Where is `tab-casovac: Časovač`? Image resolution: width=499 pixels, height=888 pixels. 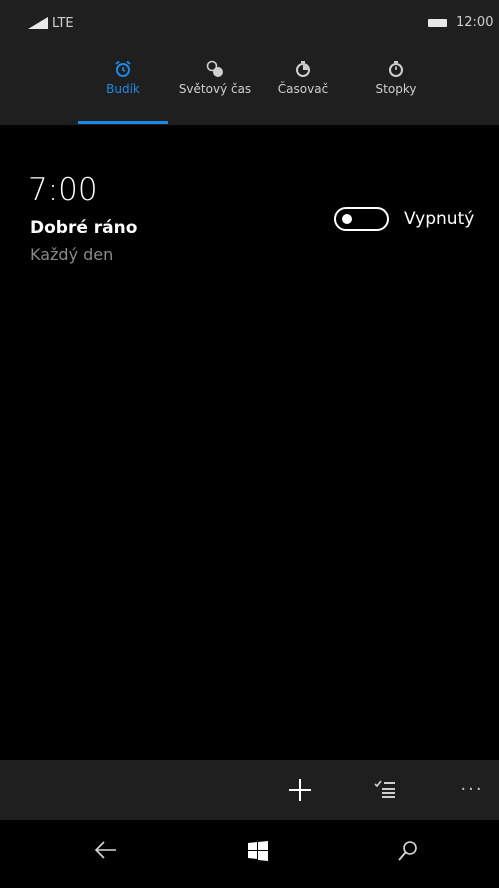 tab-casovac: Časovač is located at coordinates (303, 88).